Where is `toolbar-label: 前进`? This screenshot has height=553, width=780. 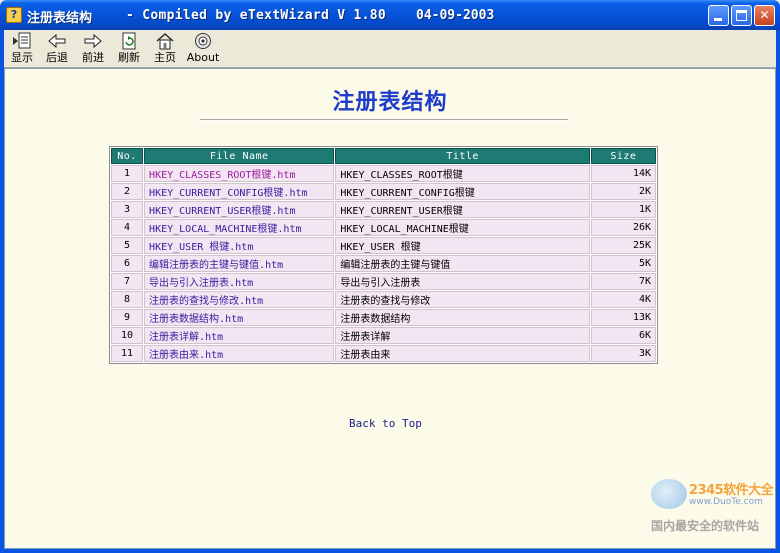 toolbar-label: 前进 is located at coordinates (93, 57).